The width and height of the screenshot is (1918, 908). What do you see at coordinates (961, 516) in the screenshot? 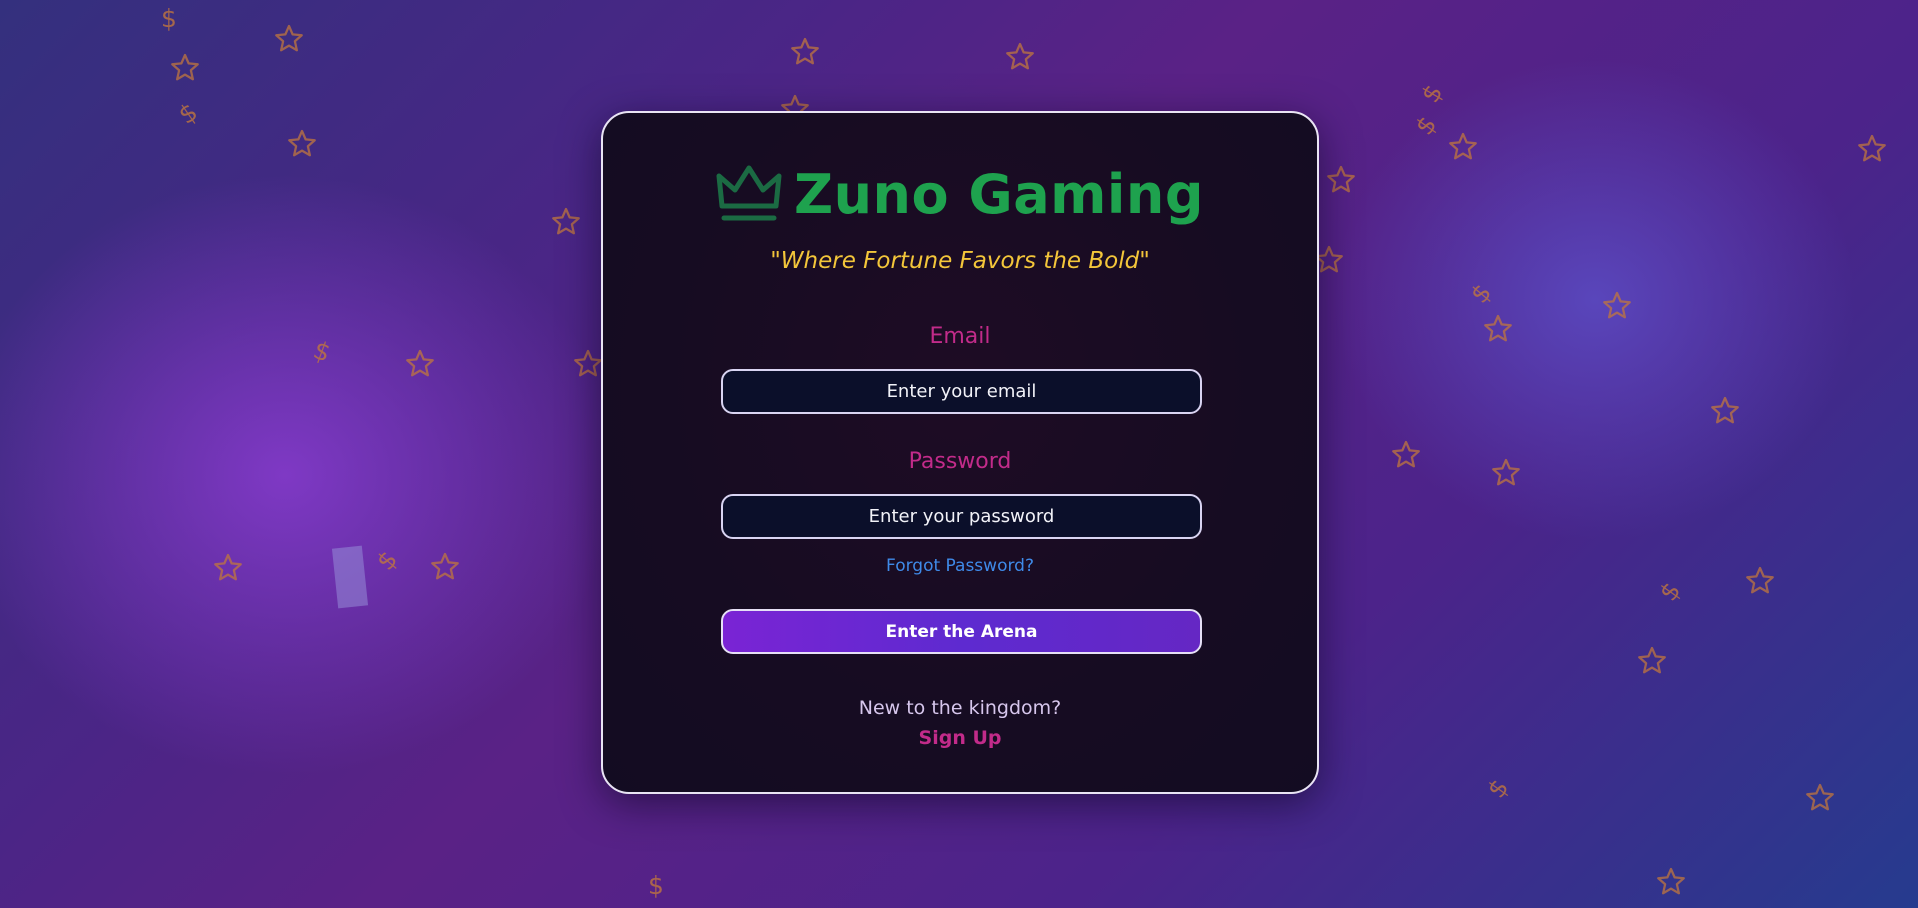
I see `password-input` at bounding box center [961, 516].